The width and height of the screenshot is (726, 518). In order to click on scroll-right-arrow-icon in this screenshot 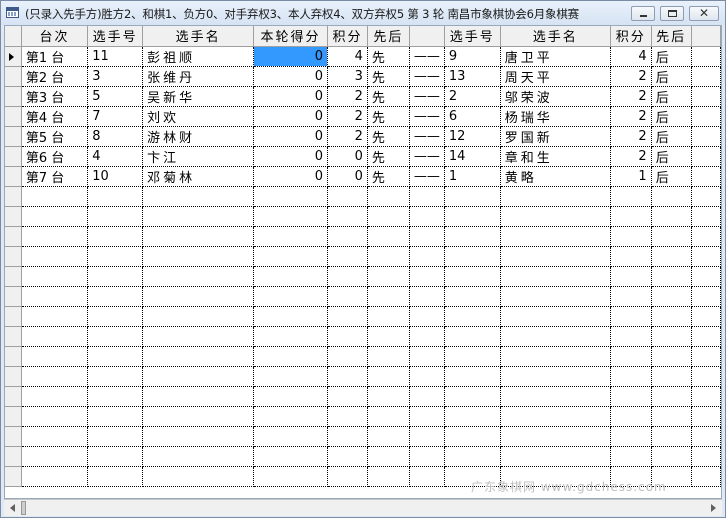, I will do `click(713, 508)`.